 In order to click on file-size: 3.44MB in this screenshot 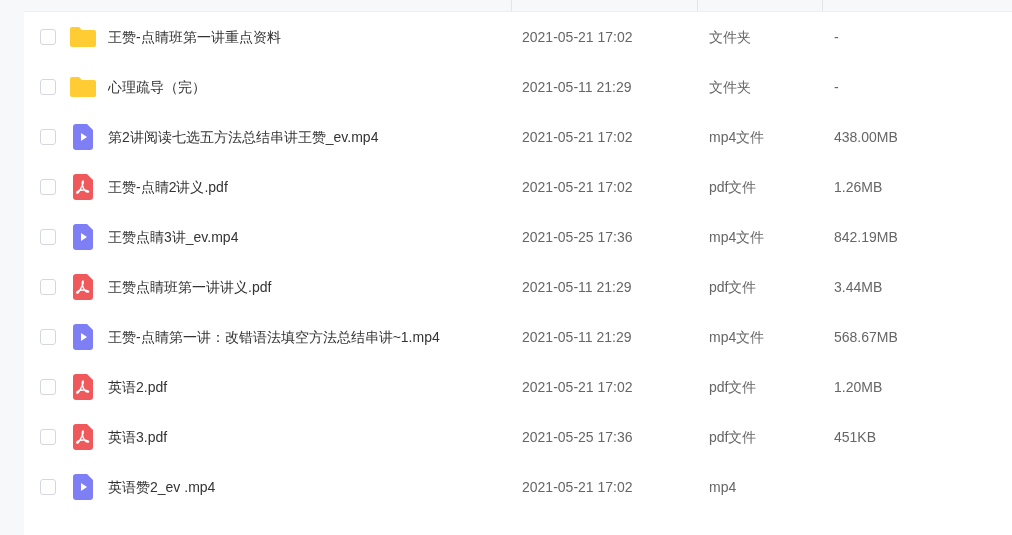, I will do `click(858, 287)`.